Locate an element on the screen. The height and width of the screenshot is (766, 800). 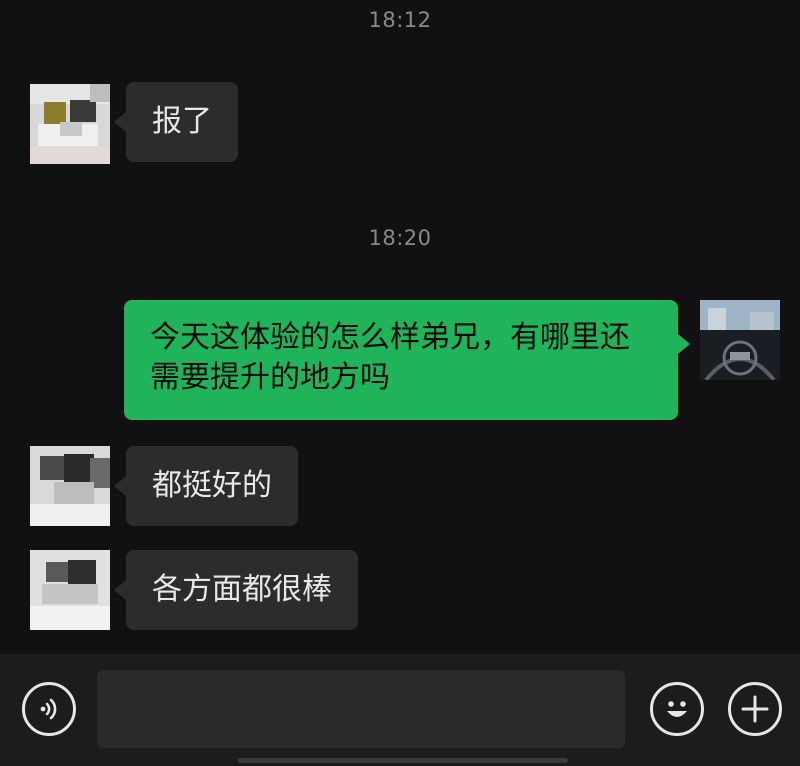
incoming-message: 各方面都很棒 is located at coordinates (236, 590).